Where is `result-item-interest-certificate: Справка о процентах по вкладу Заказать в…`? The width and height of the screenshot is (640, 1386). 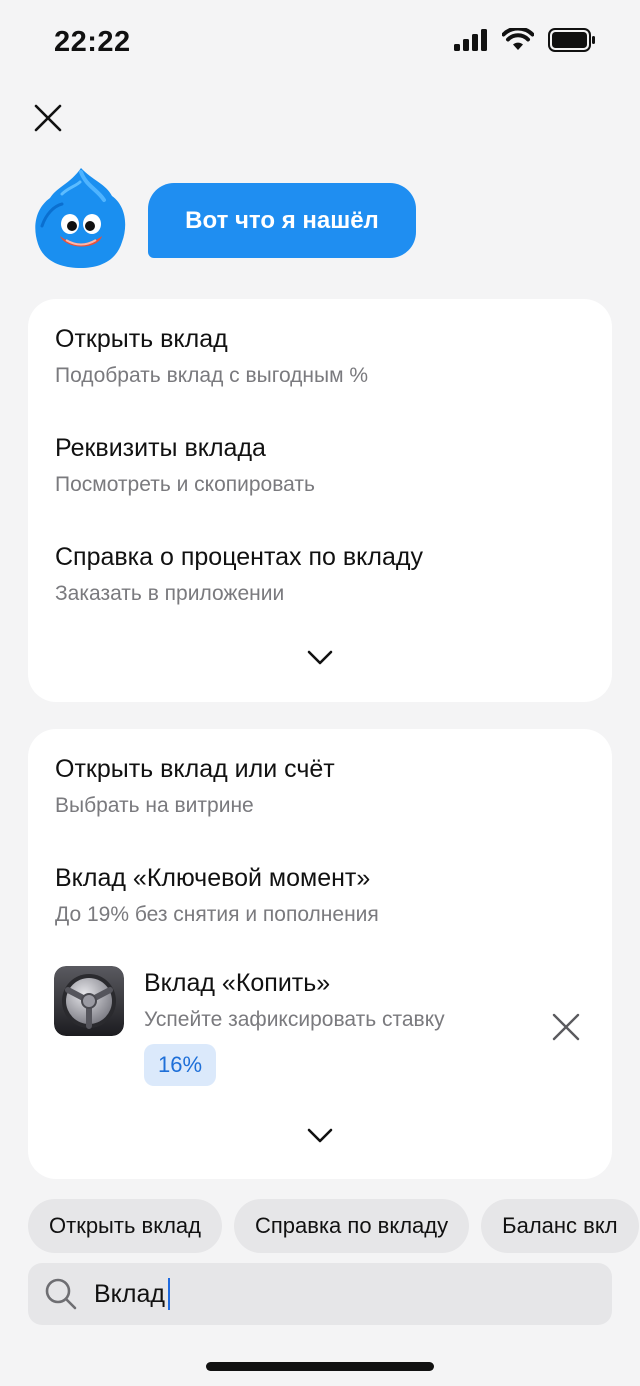 result-item-interest-certificate: Справка о процентах по вкладу Заказать в… is located at coordinates (239, 574).